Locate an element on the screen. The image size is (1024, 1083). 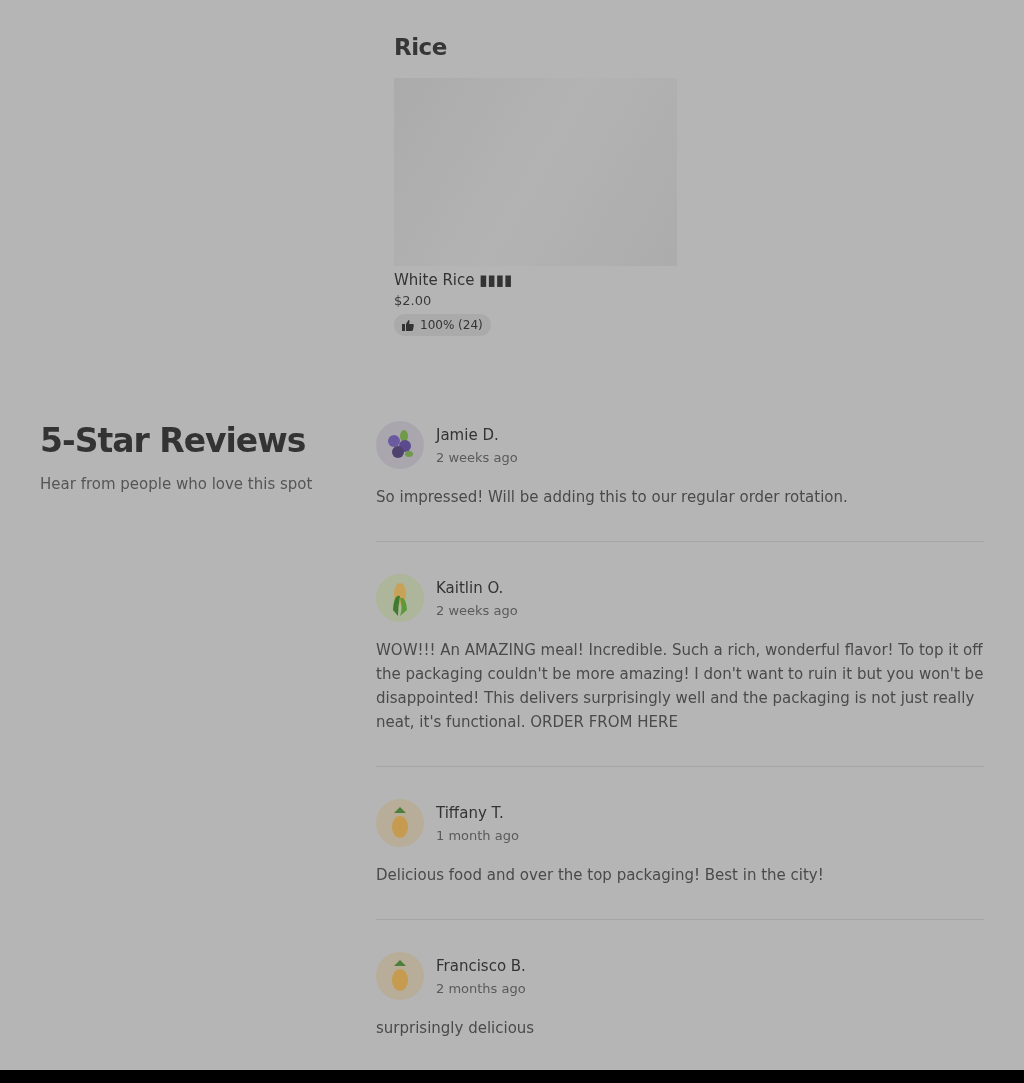
blueberry-avatar is located at coordinates (400, 445).